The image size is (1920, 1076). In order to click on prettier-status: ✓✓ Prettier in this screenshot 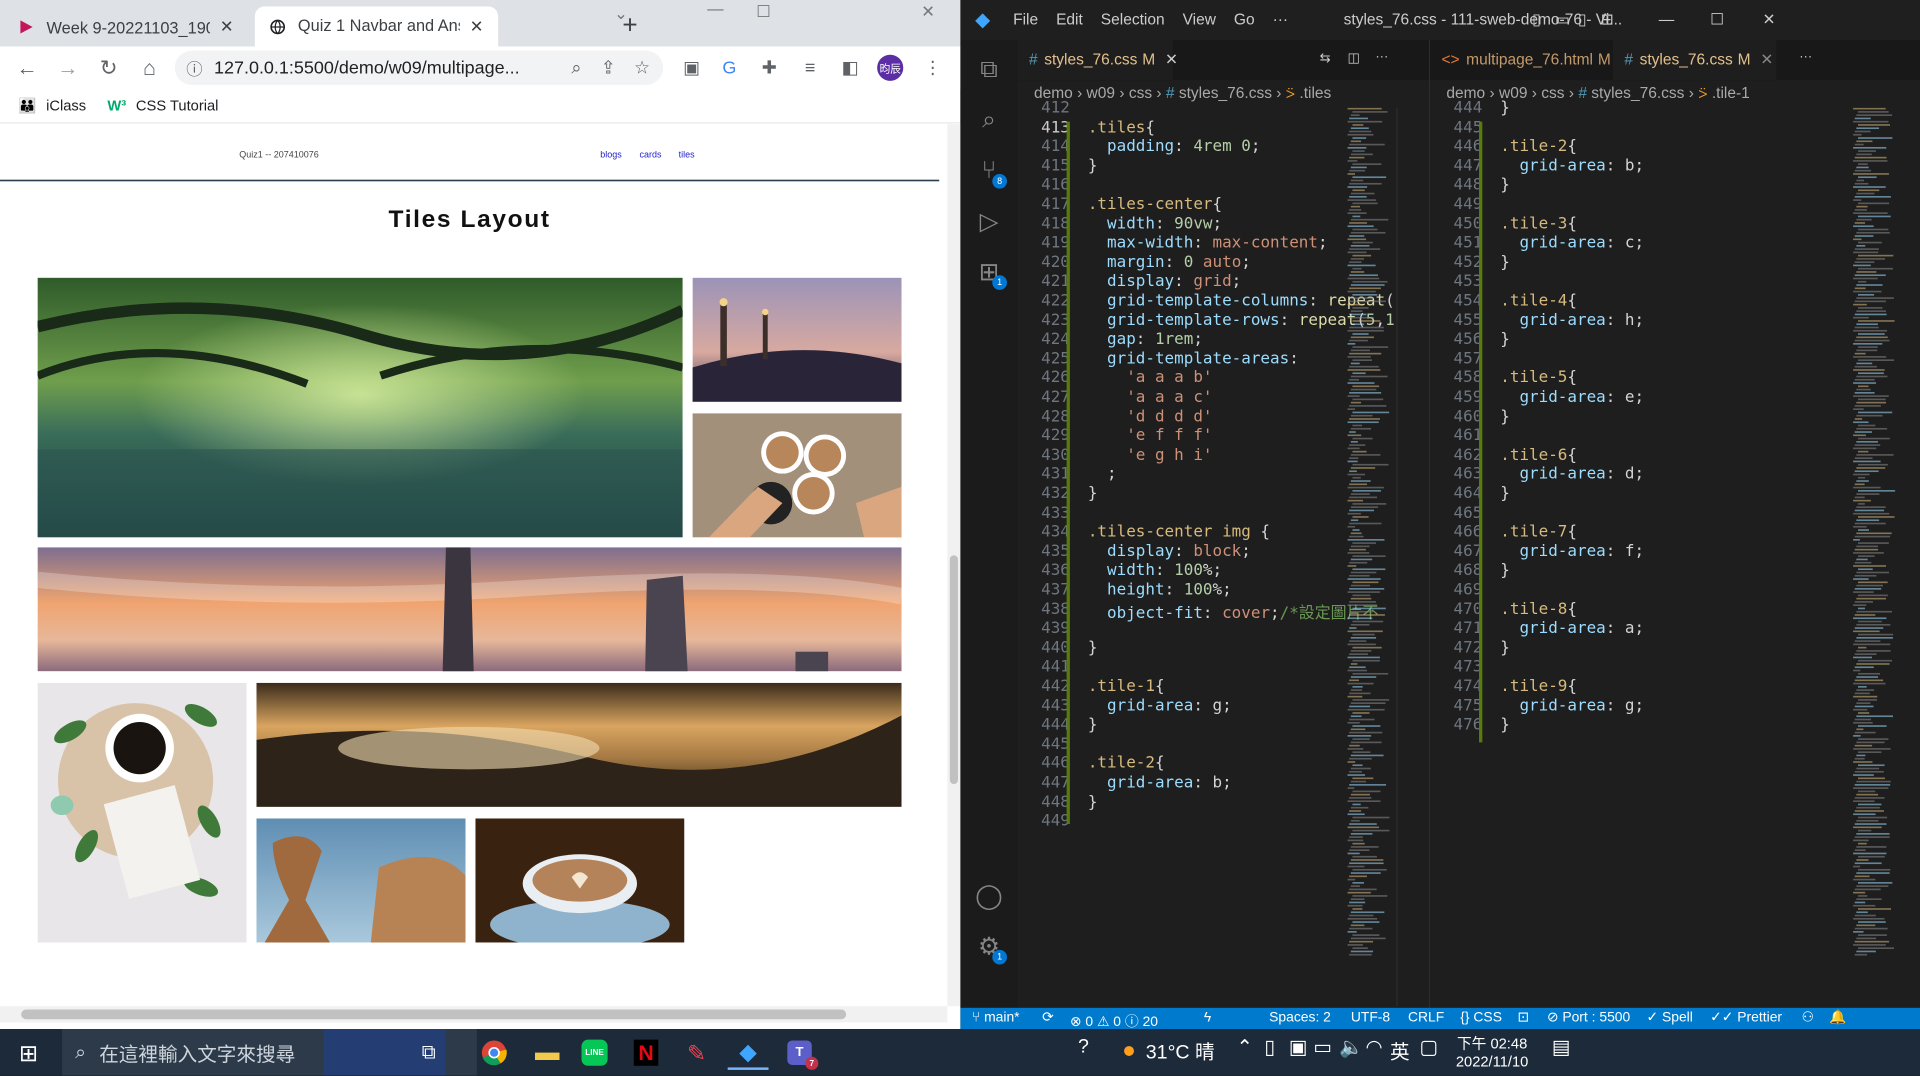, I will do `click(1746, 1017)`.